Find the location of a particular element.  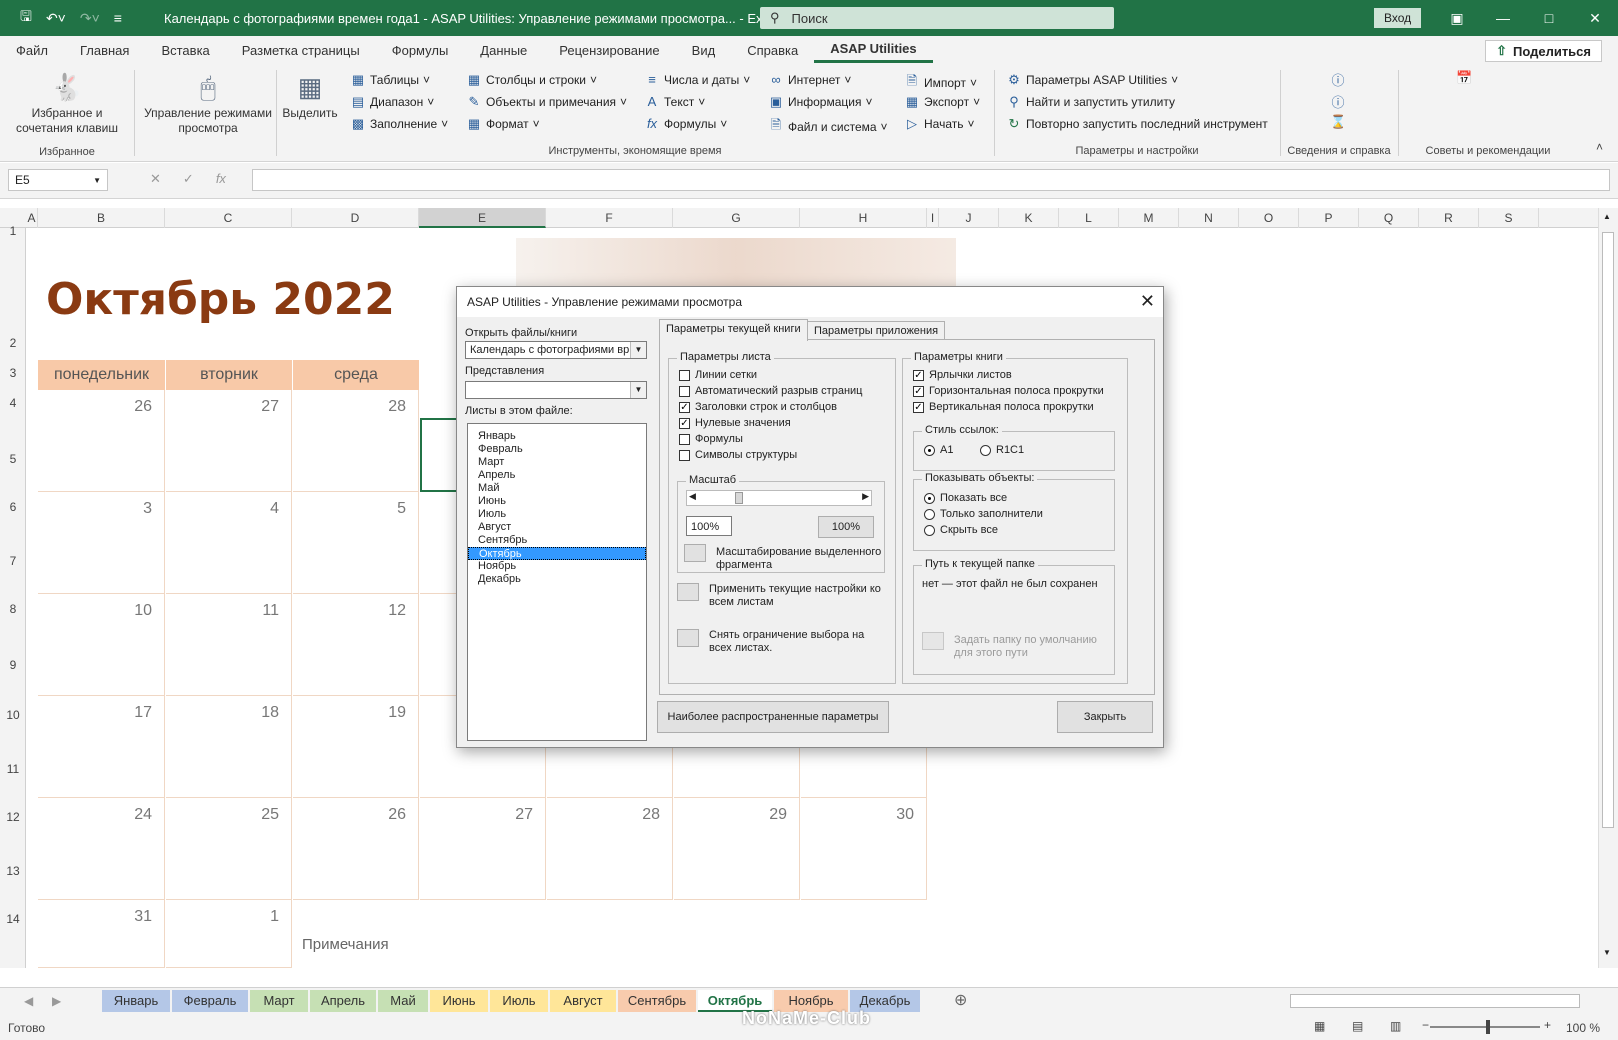

calendar-day: 27 is located at coordinates (229, 441).